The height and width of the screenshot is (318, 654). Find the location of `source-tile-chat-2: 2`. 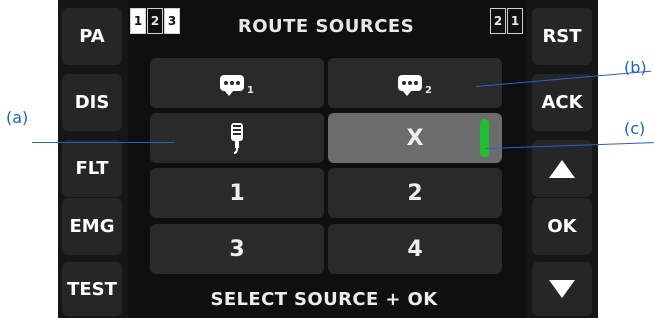

source-tile-chat-2: 2 is located at coordinates (415, 83).